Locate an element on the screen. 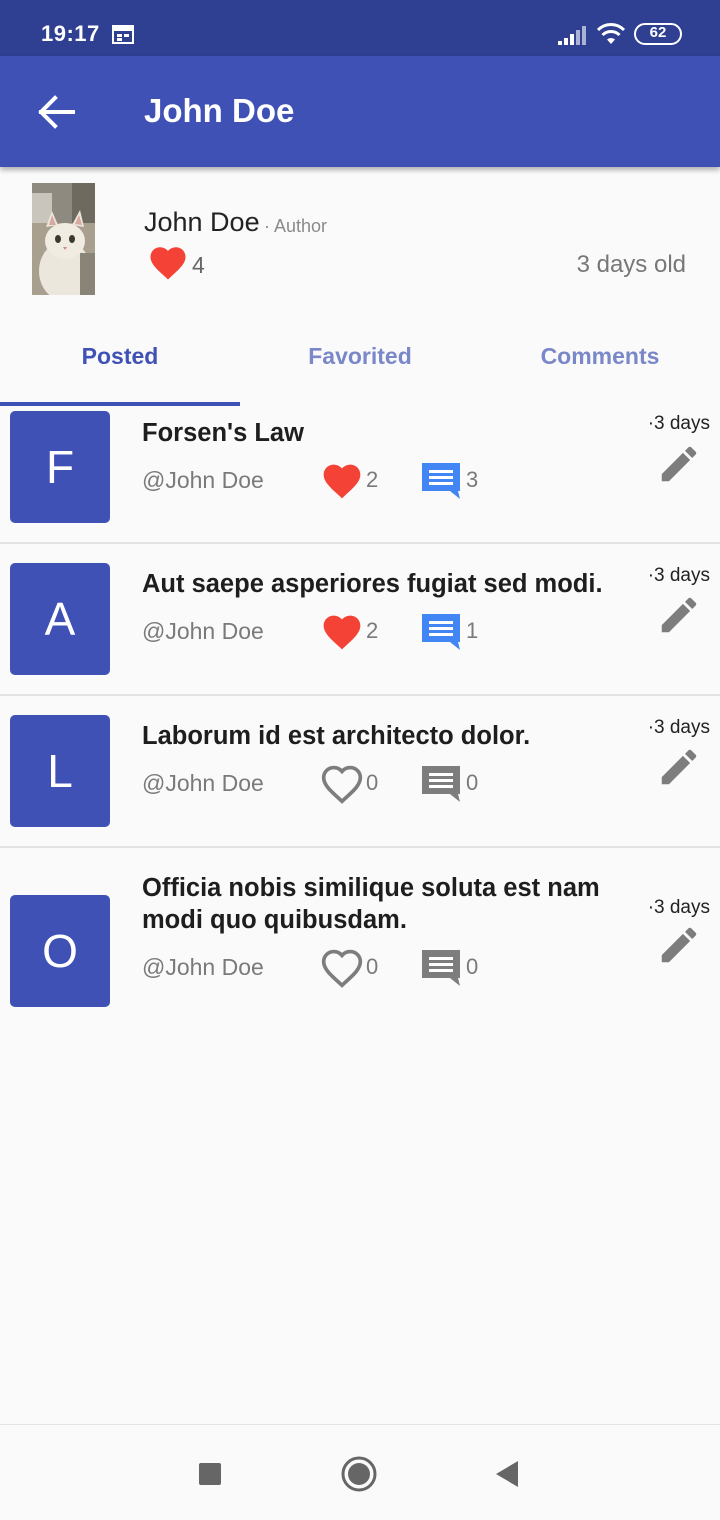  back-nav-button is located at coordinates (507, 1474).